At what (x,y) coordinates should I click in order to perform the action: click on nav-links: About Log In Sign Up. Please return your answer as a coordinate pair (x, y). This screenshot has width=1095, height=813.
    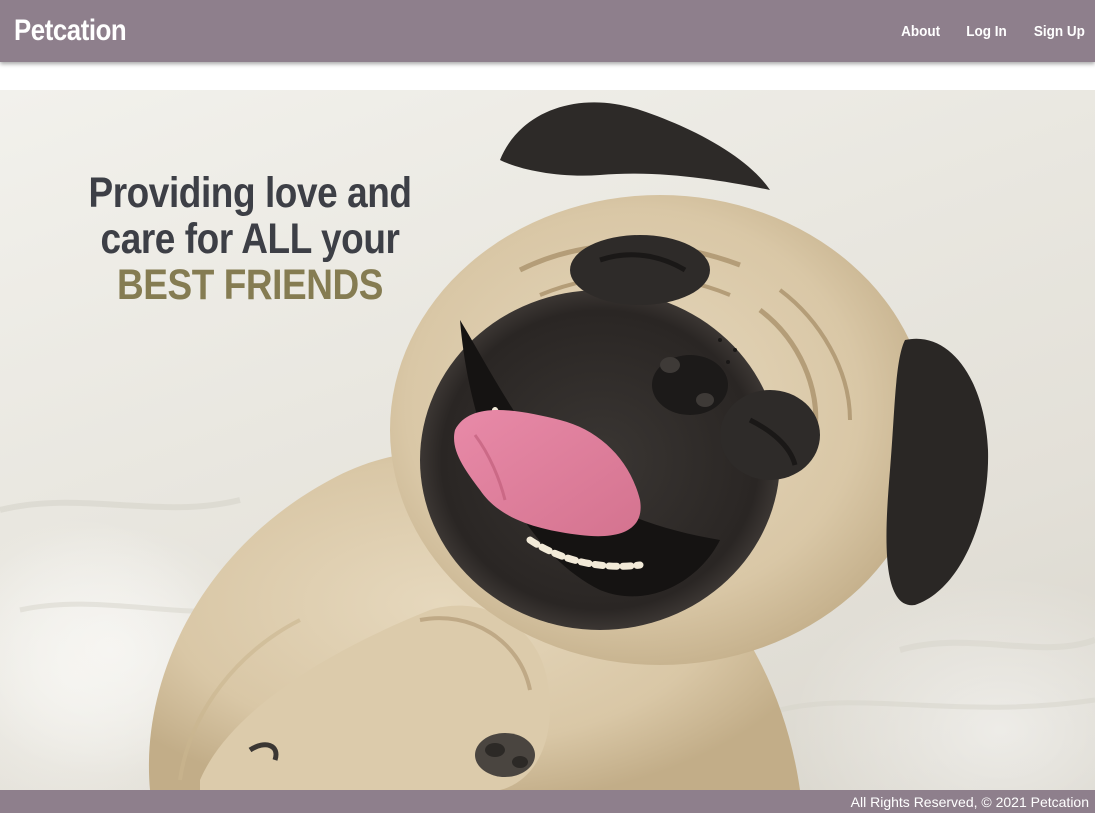
    Looking at the image, I should click on (982, 31).